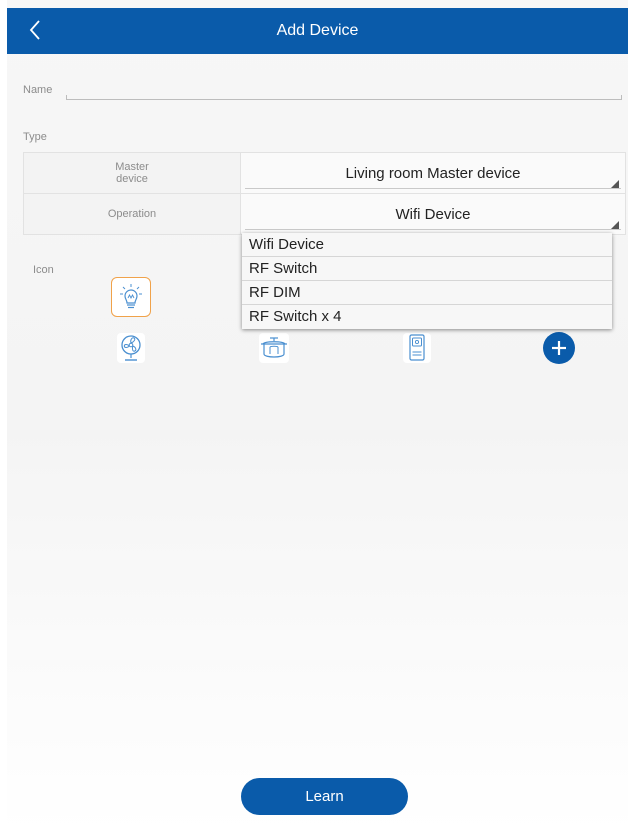  Describe the element at coordinates (427, 269) in the screenshot. I see `dropdown-option-rf-switch: RF Switch` at that location.